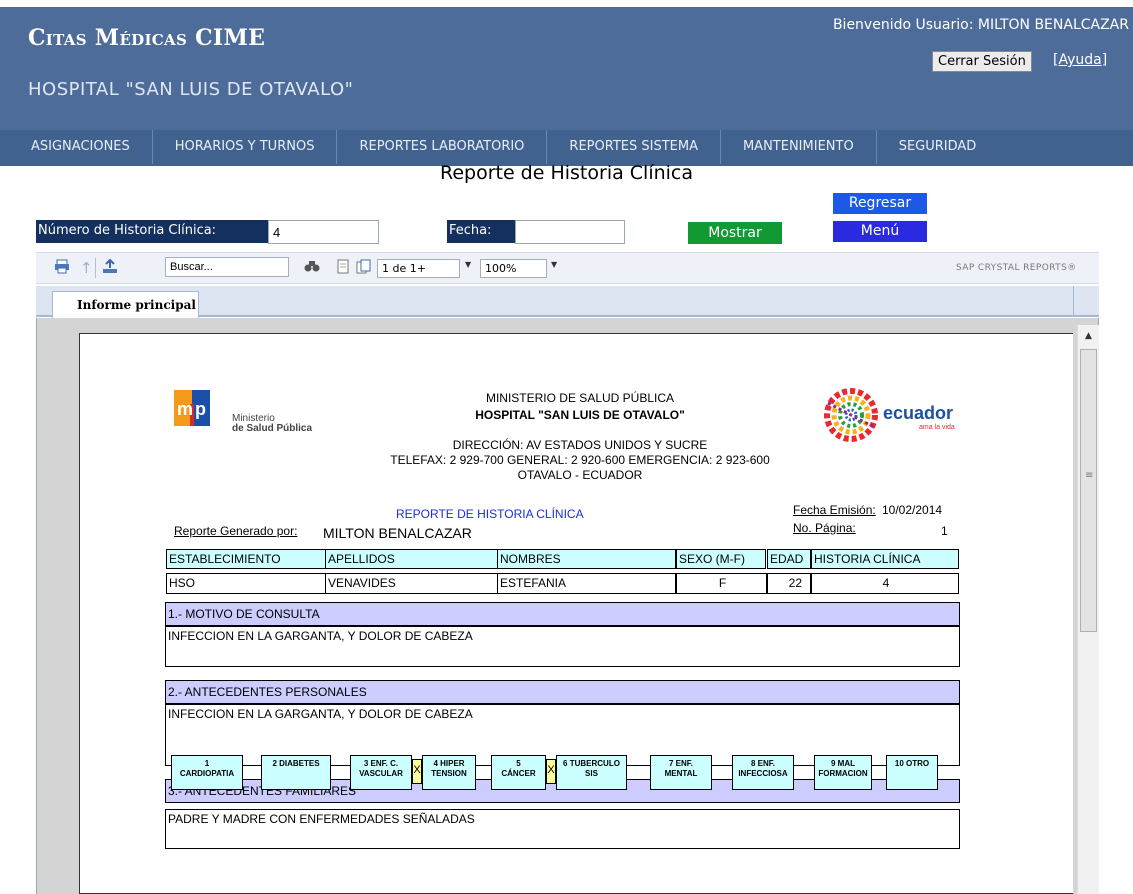 The height and width of the screenshot is (894, 1133). Describe the element at coordinates (566, 173) in the screenshot. I see `page-title: Reporte de Historia Clínica` at that location.